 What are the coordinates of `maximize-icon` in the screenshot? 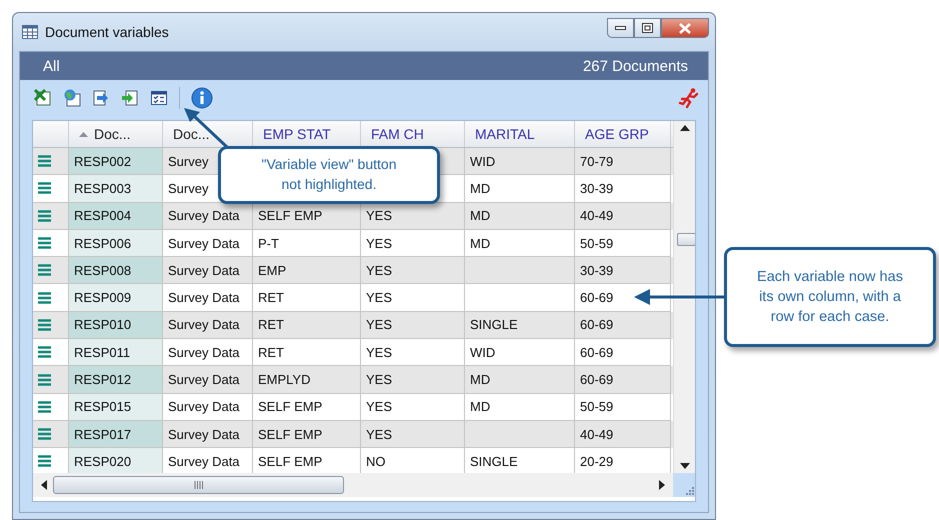 It's located at (647, 28).